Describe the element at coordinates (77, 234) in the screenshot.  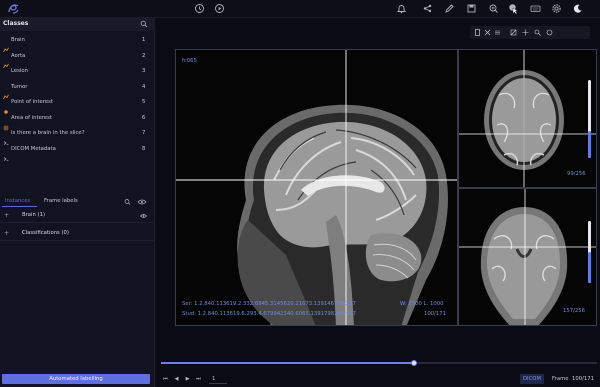
I see `instance-row-classifications: + Classifications (0)` at that location.